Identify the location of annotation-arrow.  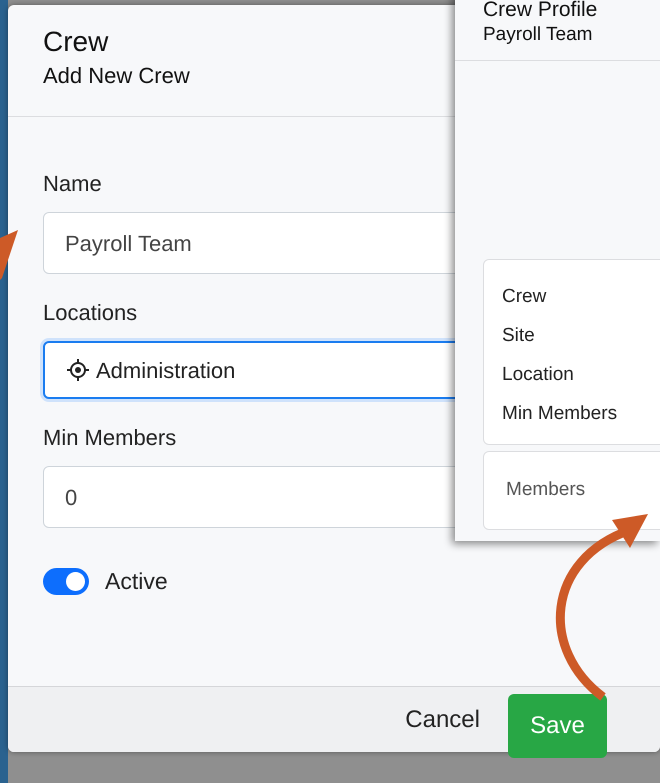
(9, 255).